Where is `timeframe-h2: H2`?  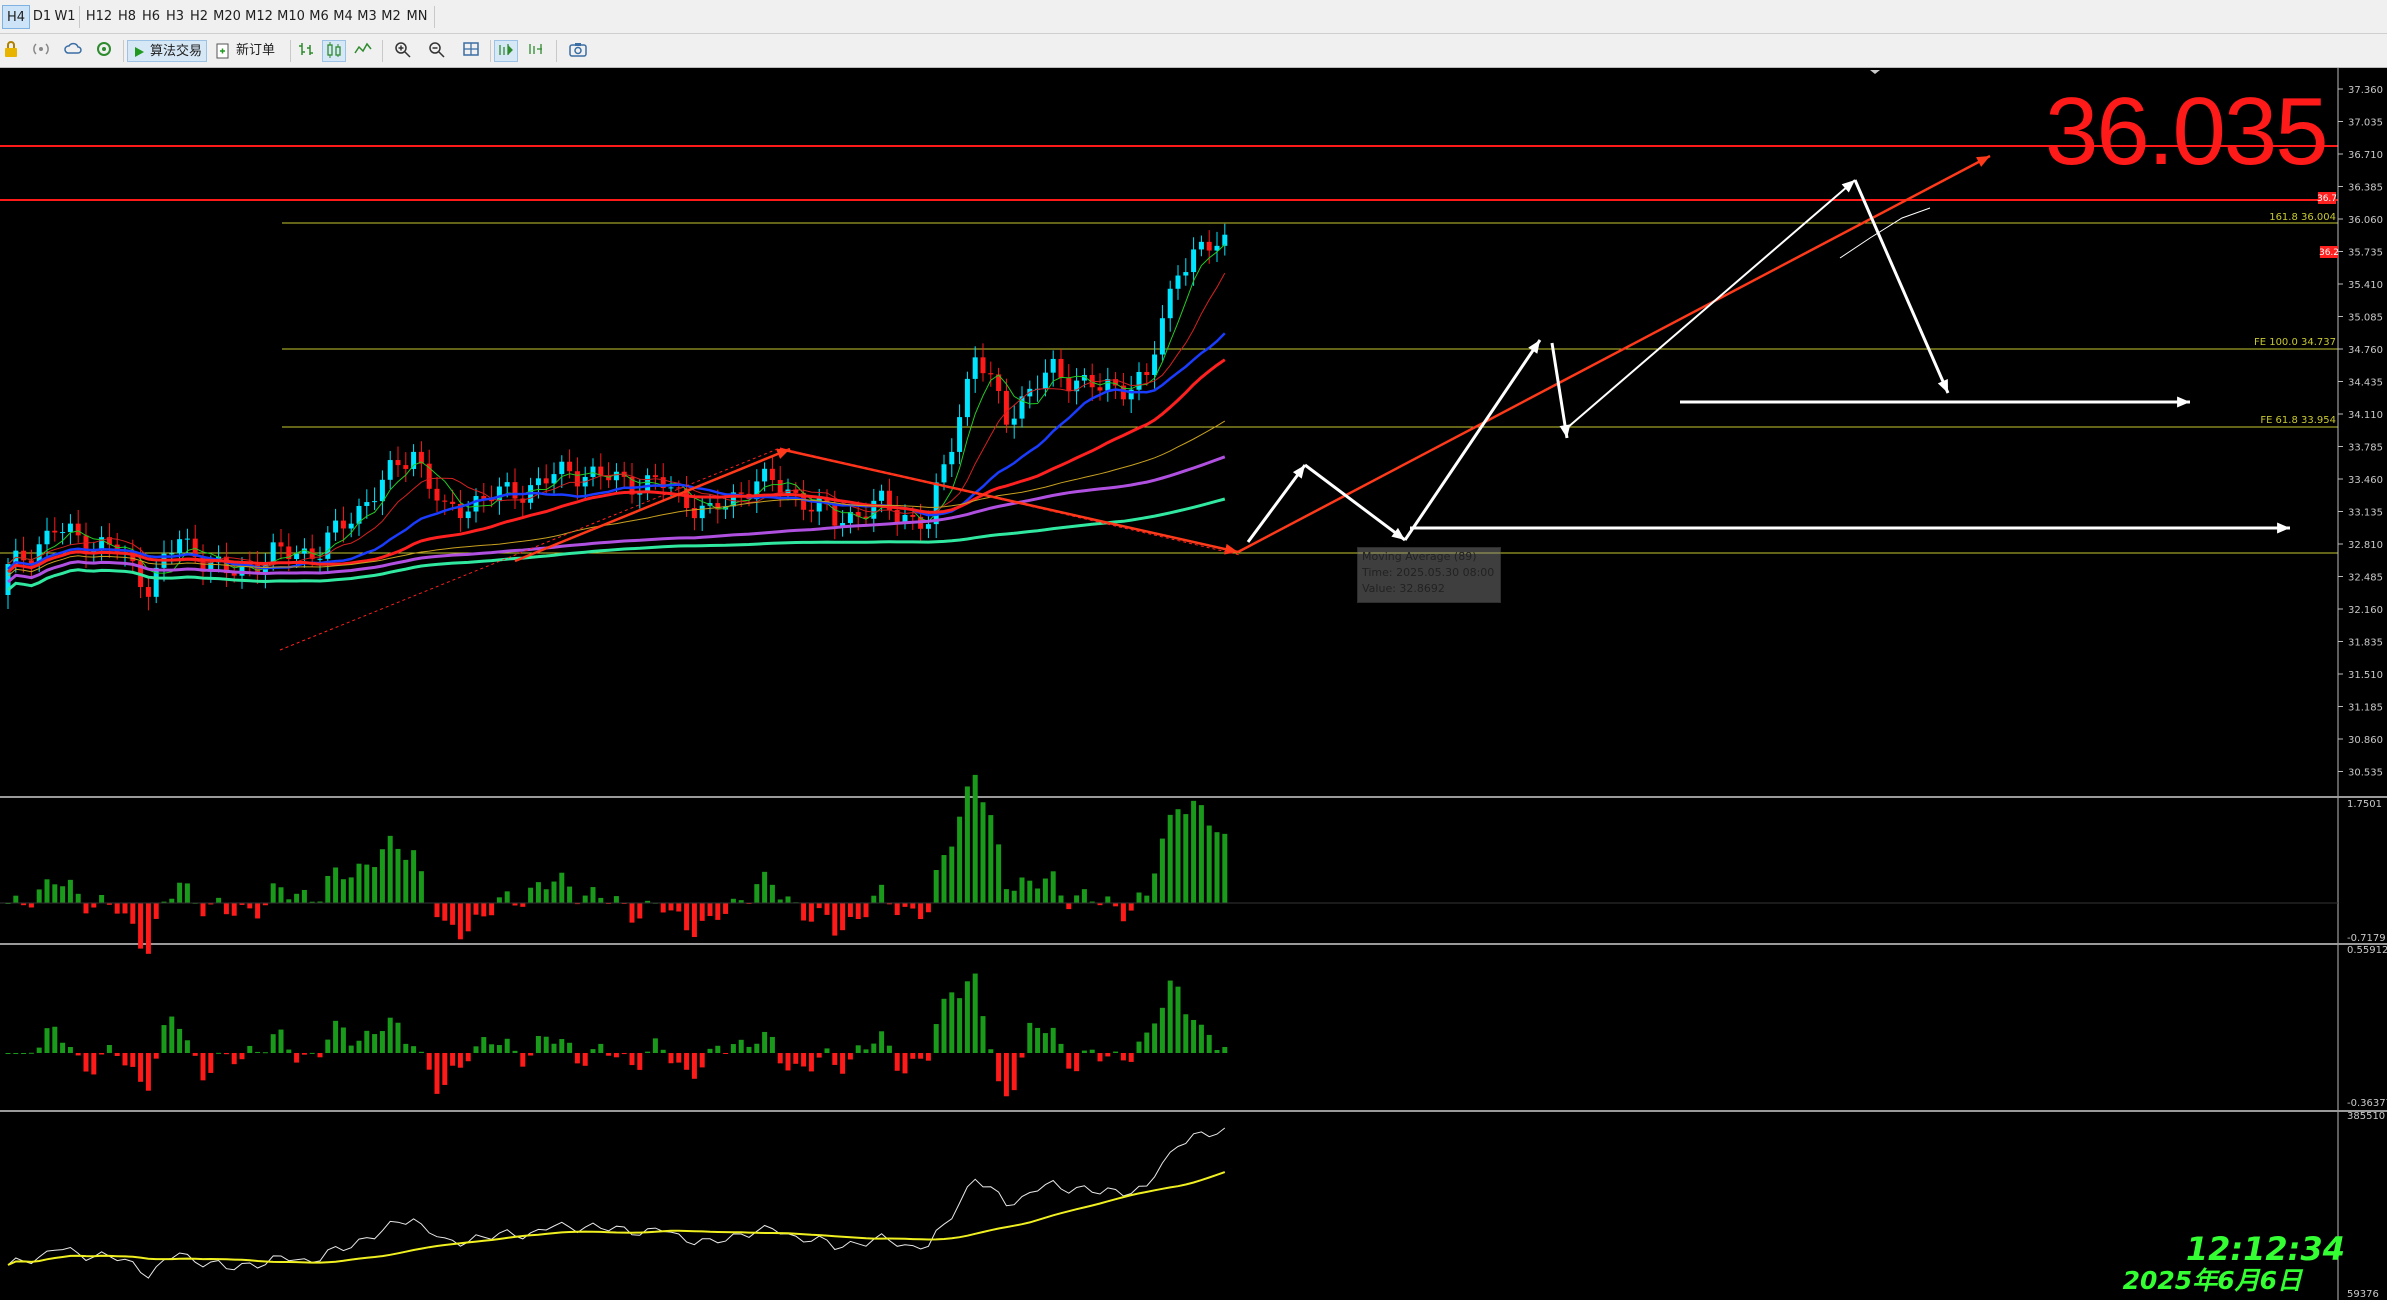
timeframe-h2: H2 is located at coordinates (199, 17).